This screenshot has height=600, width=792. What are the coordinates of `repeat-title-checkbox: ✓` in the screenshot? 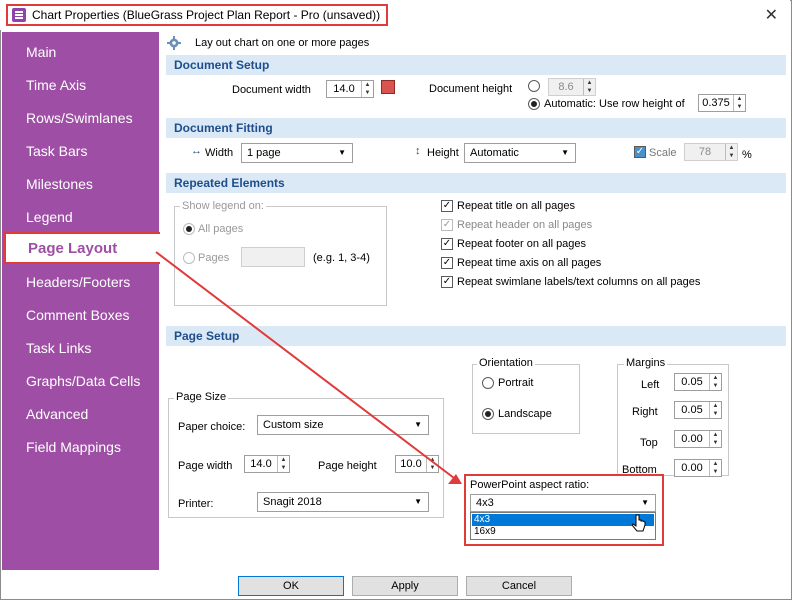 It's located at (447, 206).